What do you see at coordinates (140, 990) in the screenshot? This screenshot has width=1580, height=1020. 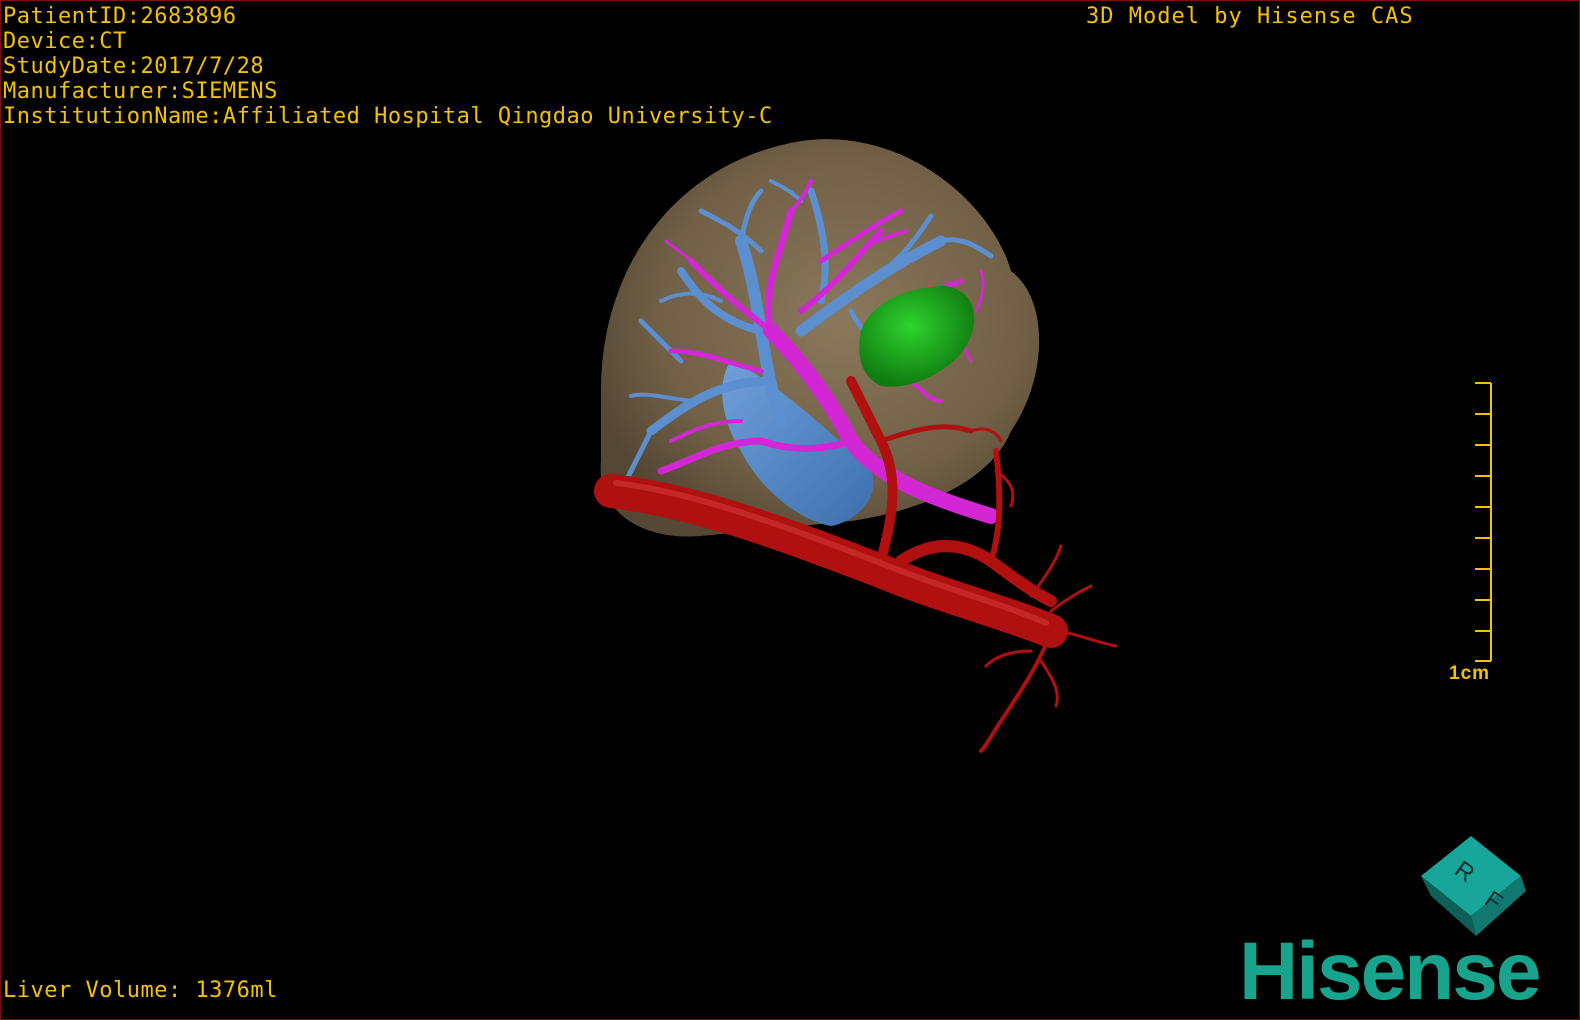 I see `liver-volume-text: Liver Volume: 1376ml` at bounding box center [140, 990].